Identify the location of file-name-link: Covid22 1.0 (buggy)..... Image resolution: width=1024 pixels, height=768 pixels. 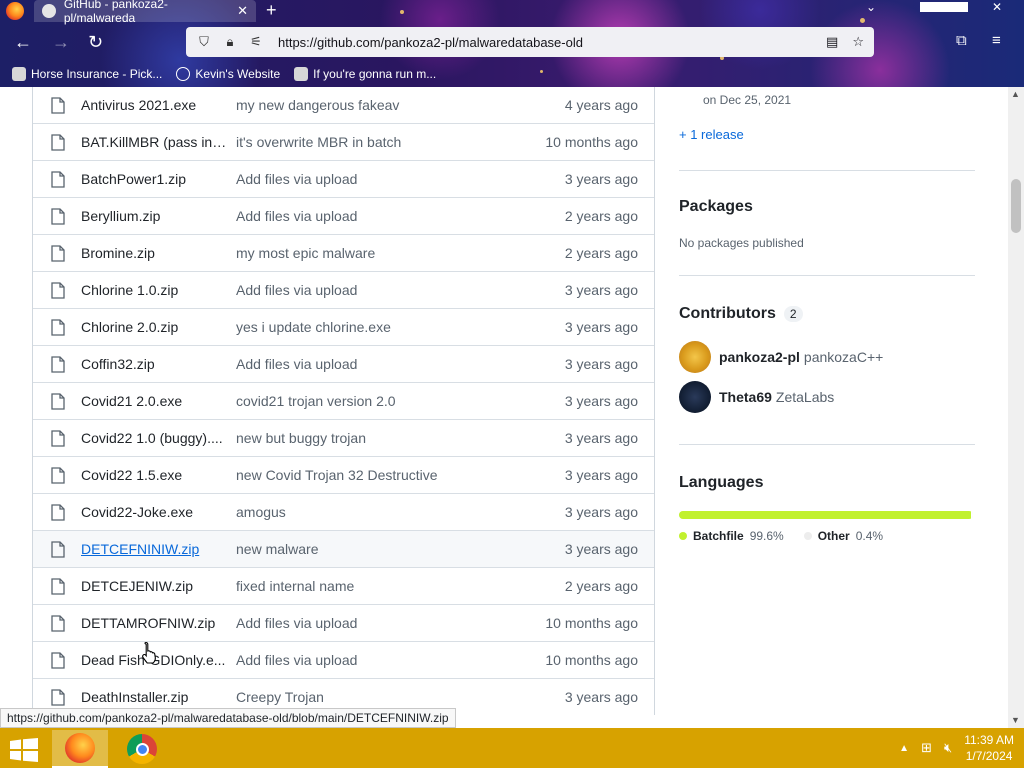
(154, 438).